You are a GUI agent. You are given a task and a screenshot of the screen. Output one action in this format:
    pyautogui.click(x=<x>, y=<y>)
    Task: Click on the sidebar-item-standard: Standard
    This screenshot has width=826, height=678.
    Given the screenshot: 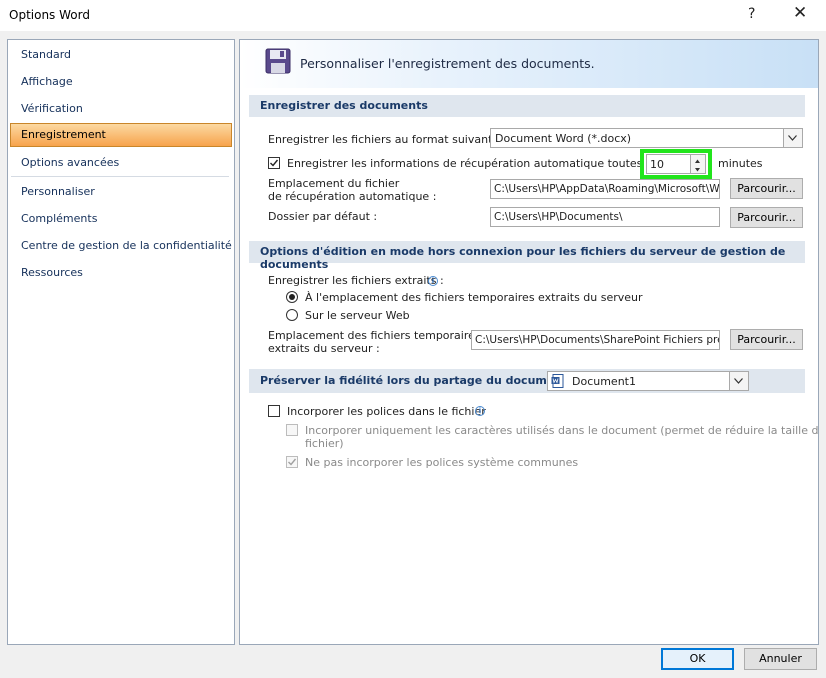 What is the action you would take?
    pyautogui.click(x=46, y=54)
    